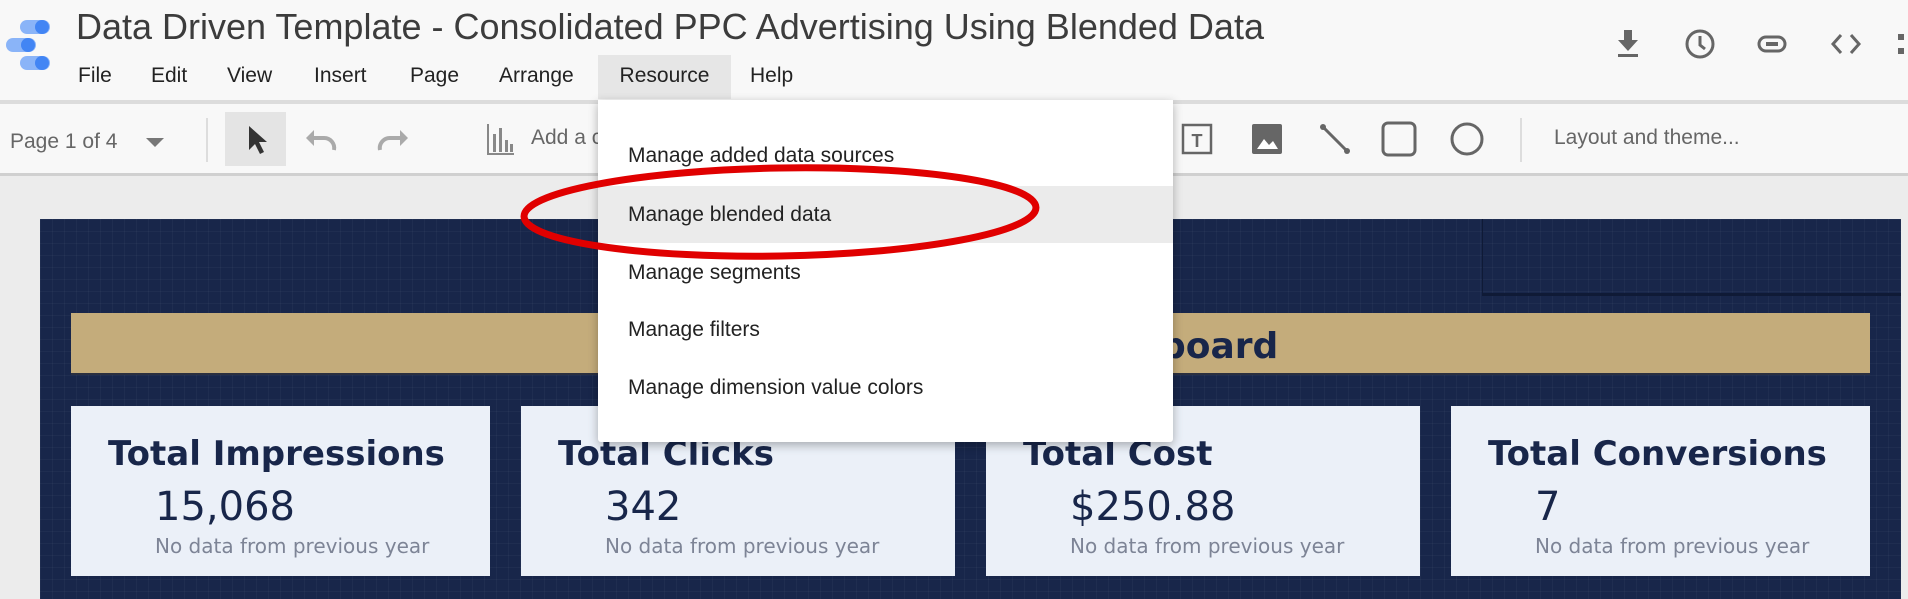 This screenshot has width=1908, height=599. I want to click on menu-arrange: Arrange, so click(536, 80).